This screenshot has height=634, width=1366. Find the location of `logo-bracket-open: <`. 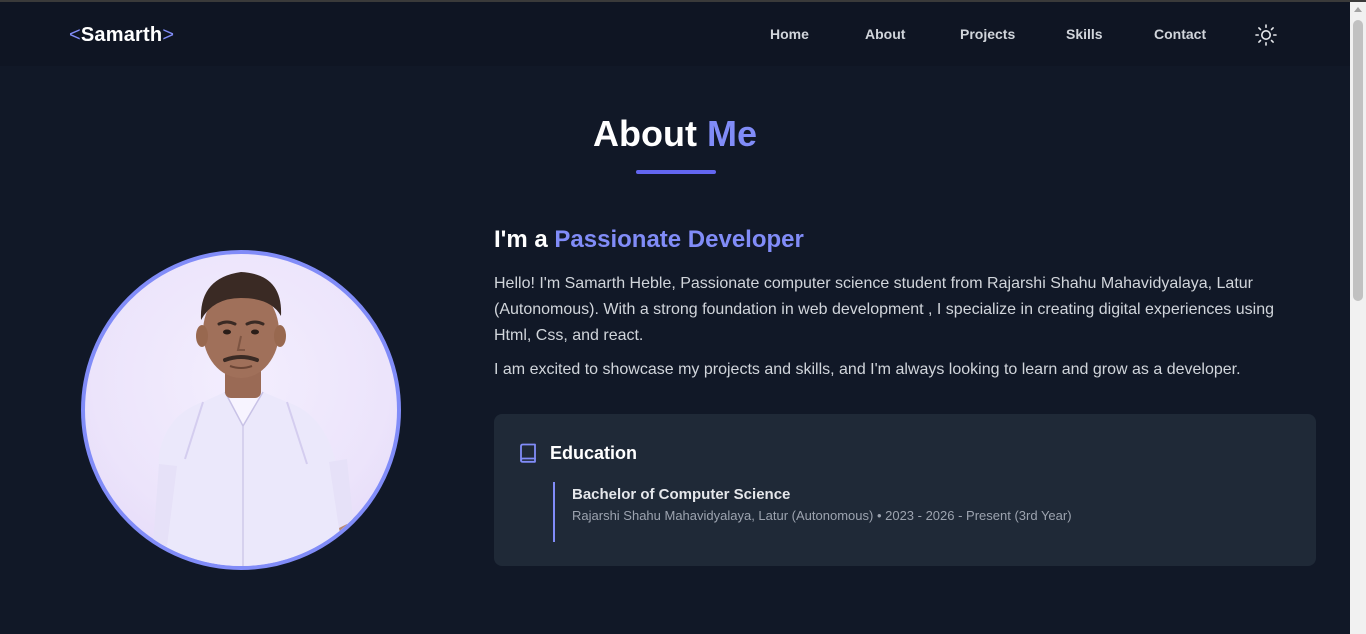

logo-bracket-open: < is located at coordinates (75, 35).